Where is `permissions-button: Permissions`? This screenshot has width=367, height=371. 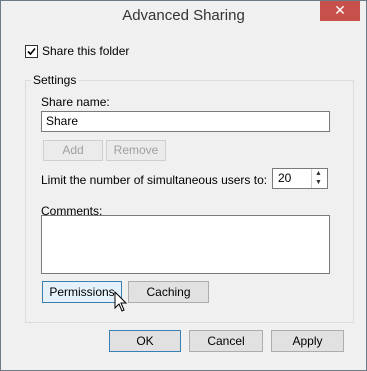 permissions-button: Permissions is located at coordinates (82, 292).